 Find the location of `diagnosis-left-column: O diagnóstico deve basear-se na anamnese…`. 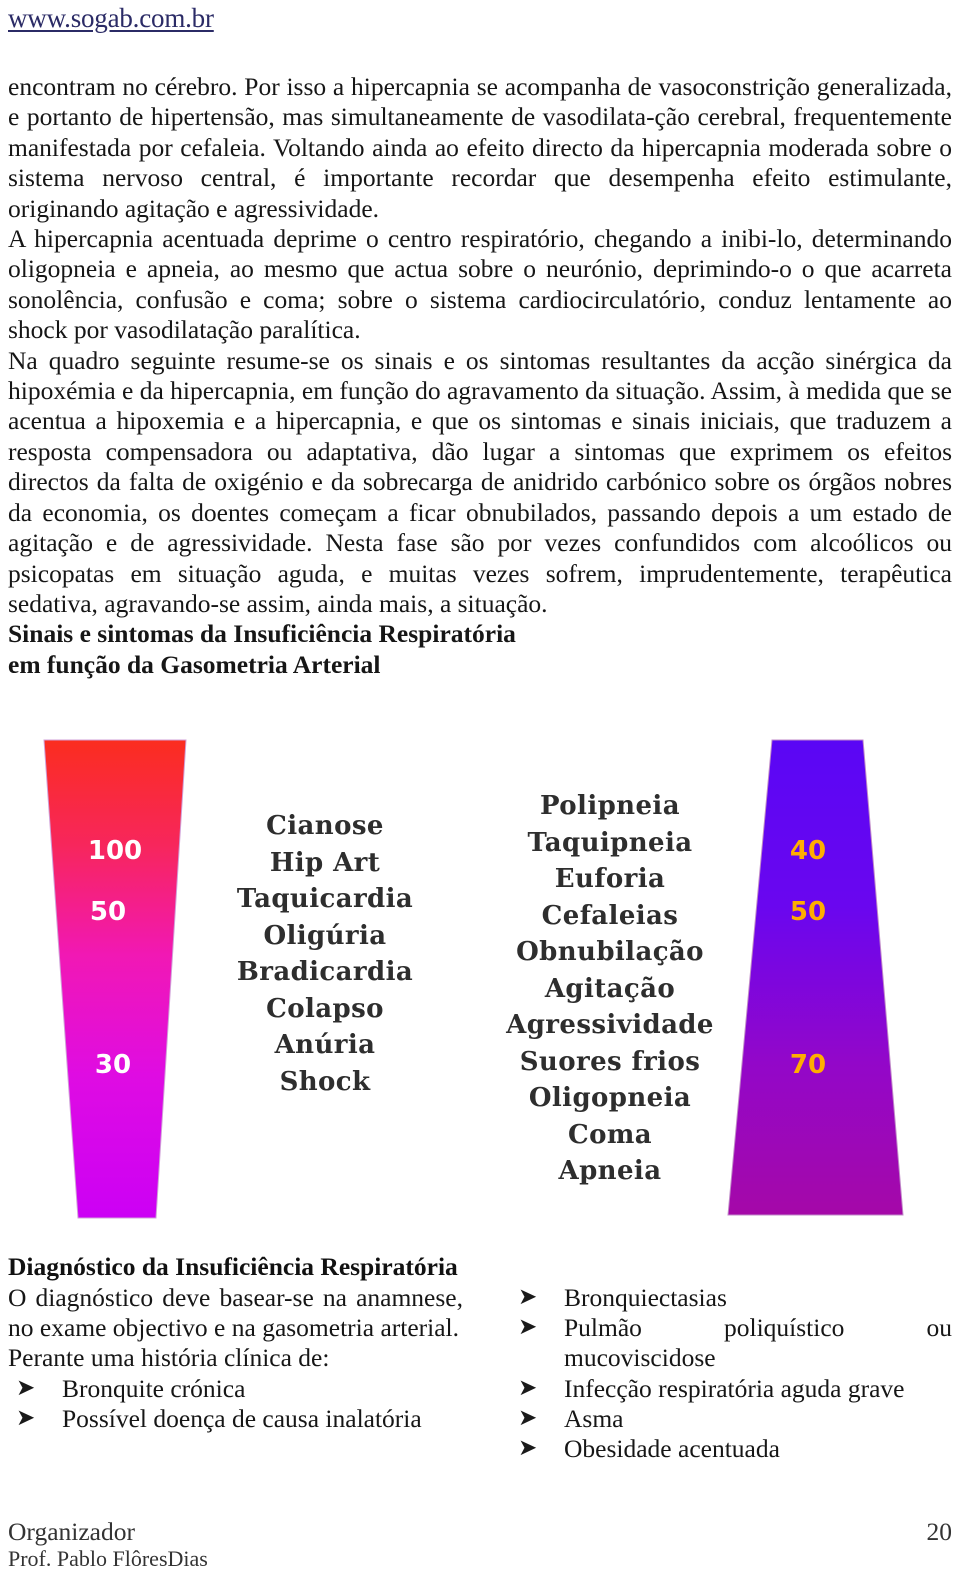

diagnosis-left-column: O diagnóstico deve basear-se na anamnese… is located at coordinates (235, 1358).